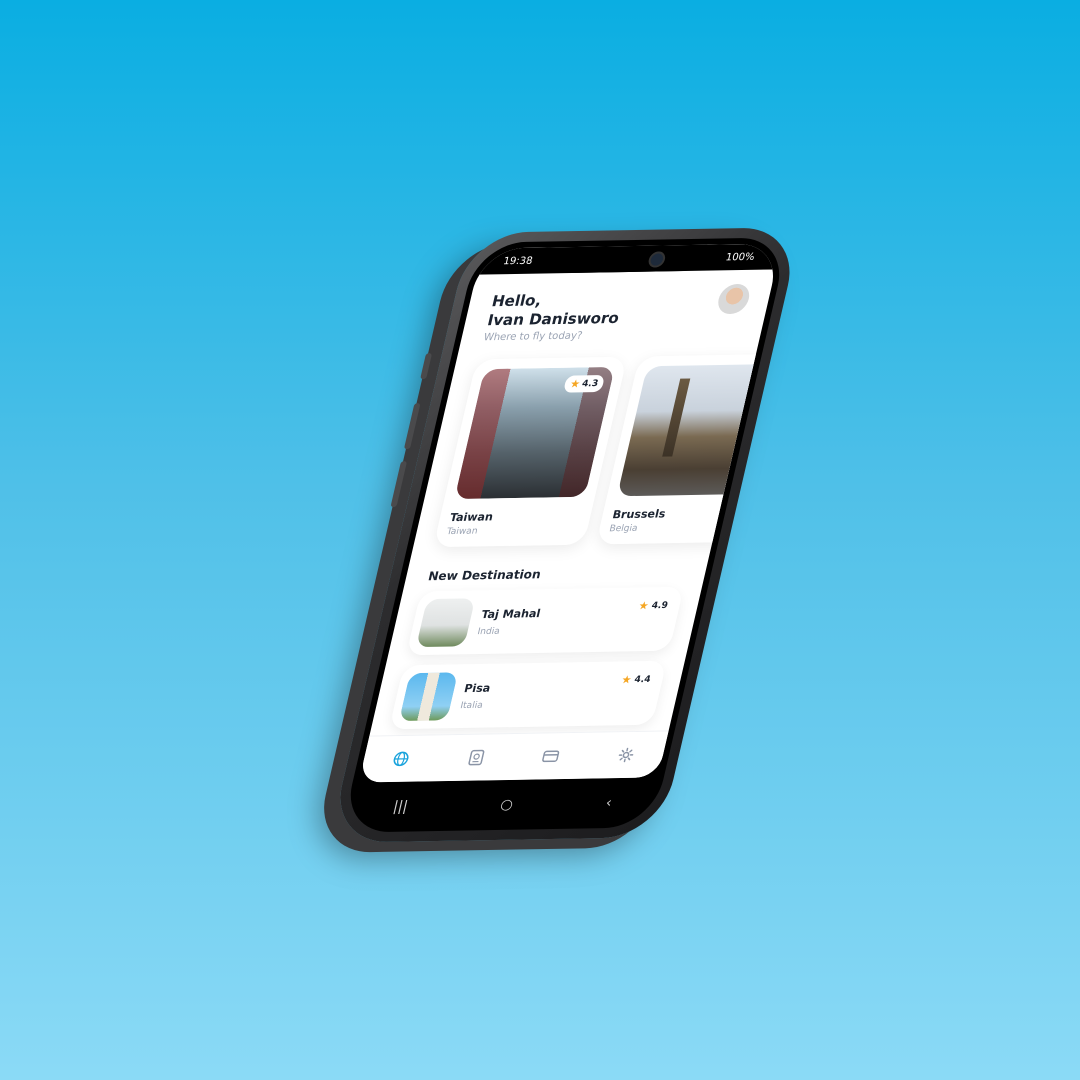  What do you see at coordinates (534, 433) in the screenshot?
I see `taiwan-image: ★ 4.3` at bounding box center [534, 433].